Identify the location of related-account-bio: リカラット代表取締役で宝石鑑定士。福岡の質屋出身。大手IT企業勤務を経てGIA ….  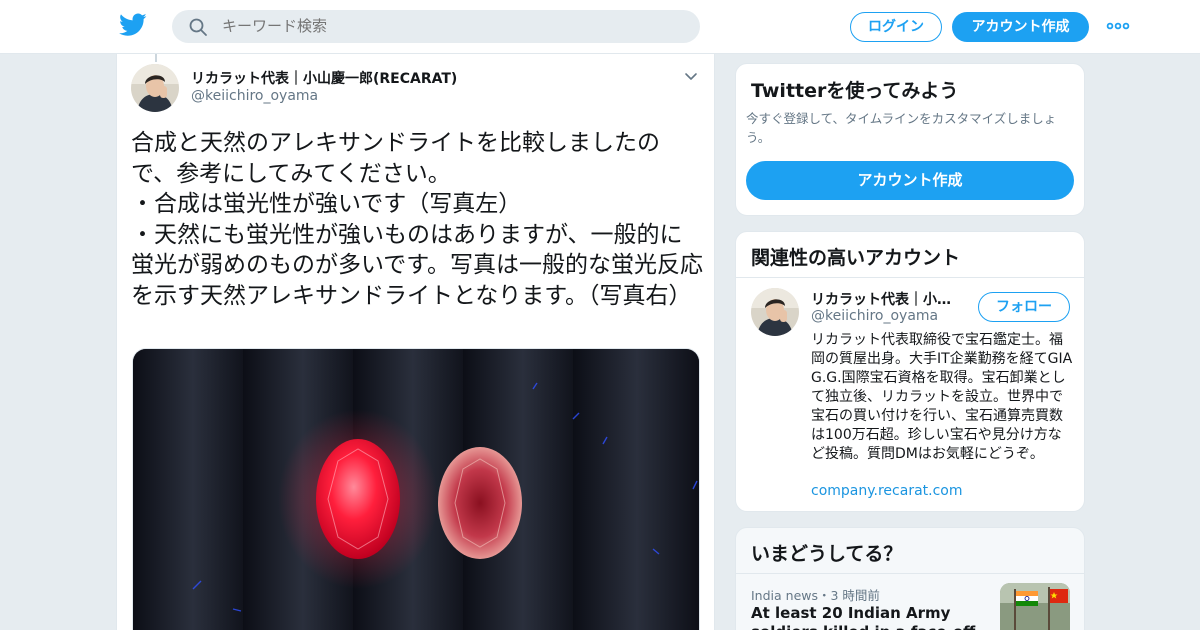
(942, 397).